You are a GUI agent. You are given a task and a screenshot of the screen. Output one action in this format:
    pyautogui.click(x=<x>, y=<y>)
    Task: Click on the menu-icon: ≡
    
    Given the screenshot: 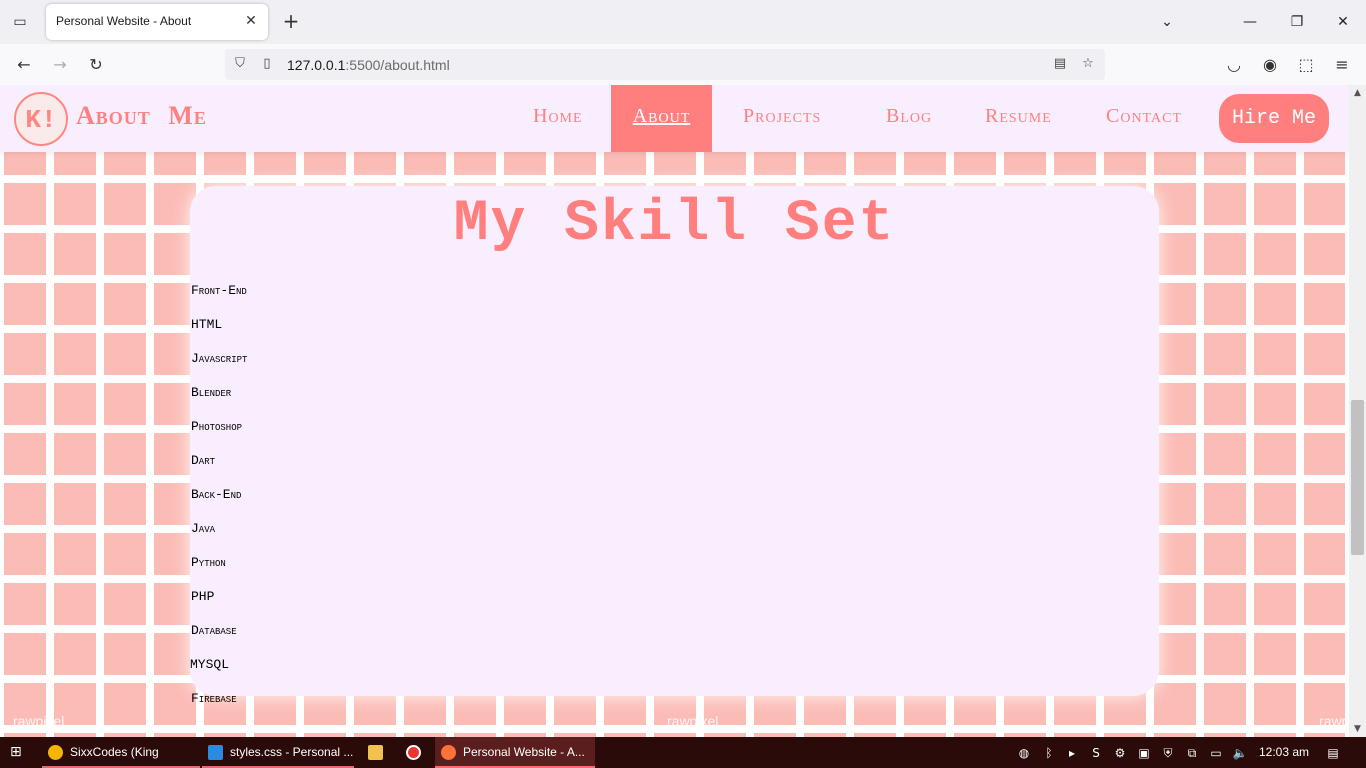 What is the action you would take?
    pyautogui.click(x=1342, y=65)
    